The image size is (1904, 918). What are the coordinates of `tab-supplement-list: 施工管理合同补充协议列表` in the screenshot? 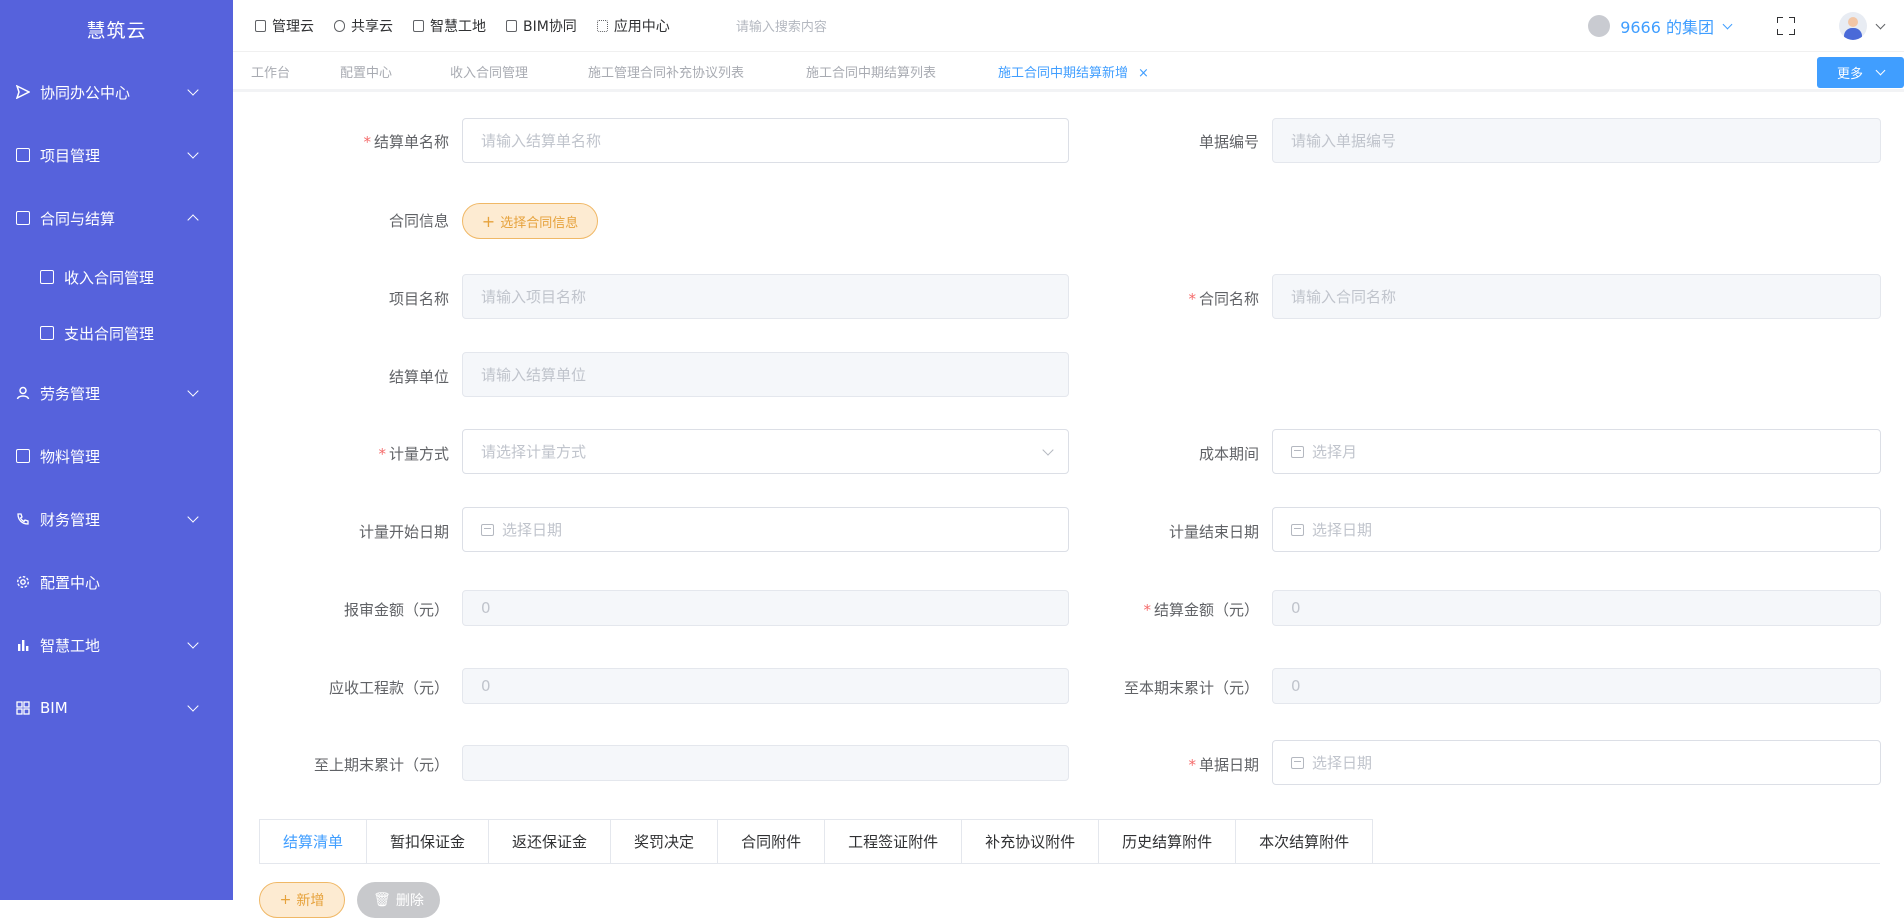 It's located at (666, 71).